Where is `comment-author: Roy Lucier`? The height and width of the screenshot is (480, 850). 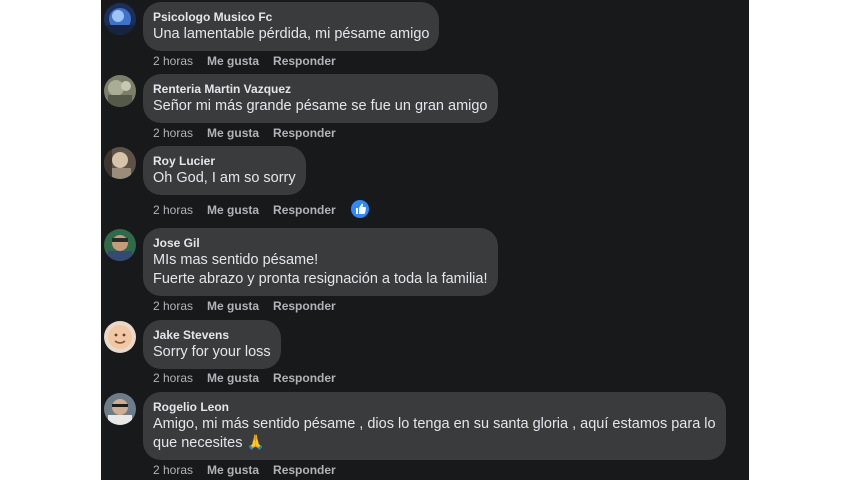 comment-author: Roy Lucier is located at coordinates (224, 161).